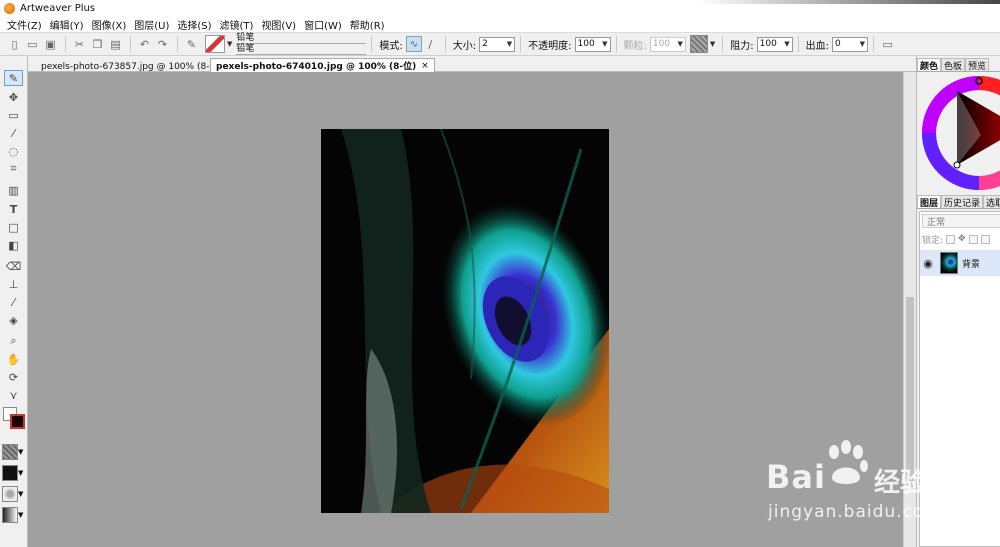 The height and width of the screenshot is (547, 1000). I want to click on eye-icon: ◉, so click(928, 263).